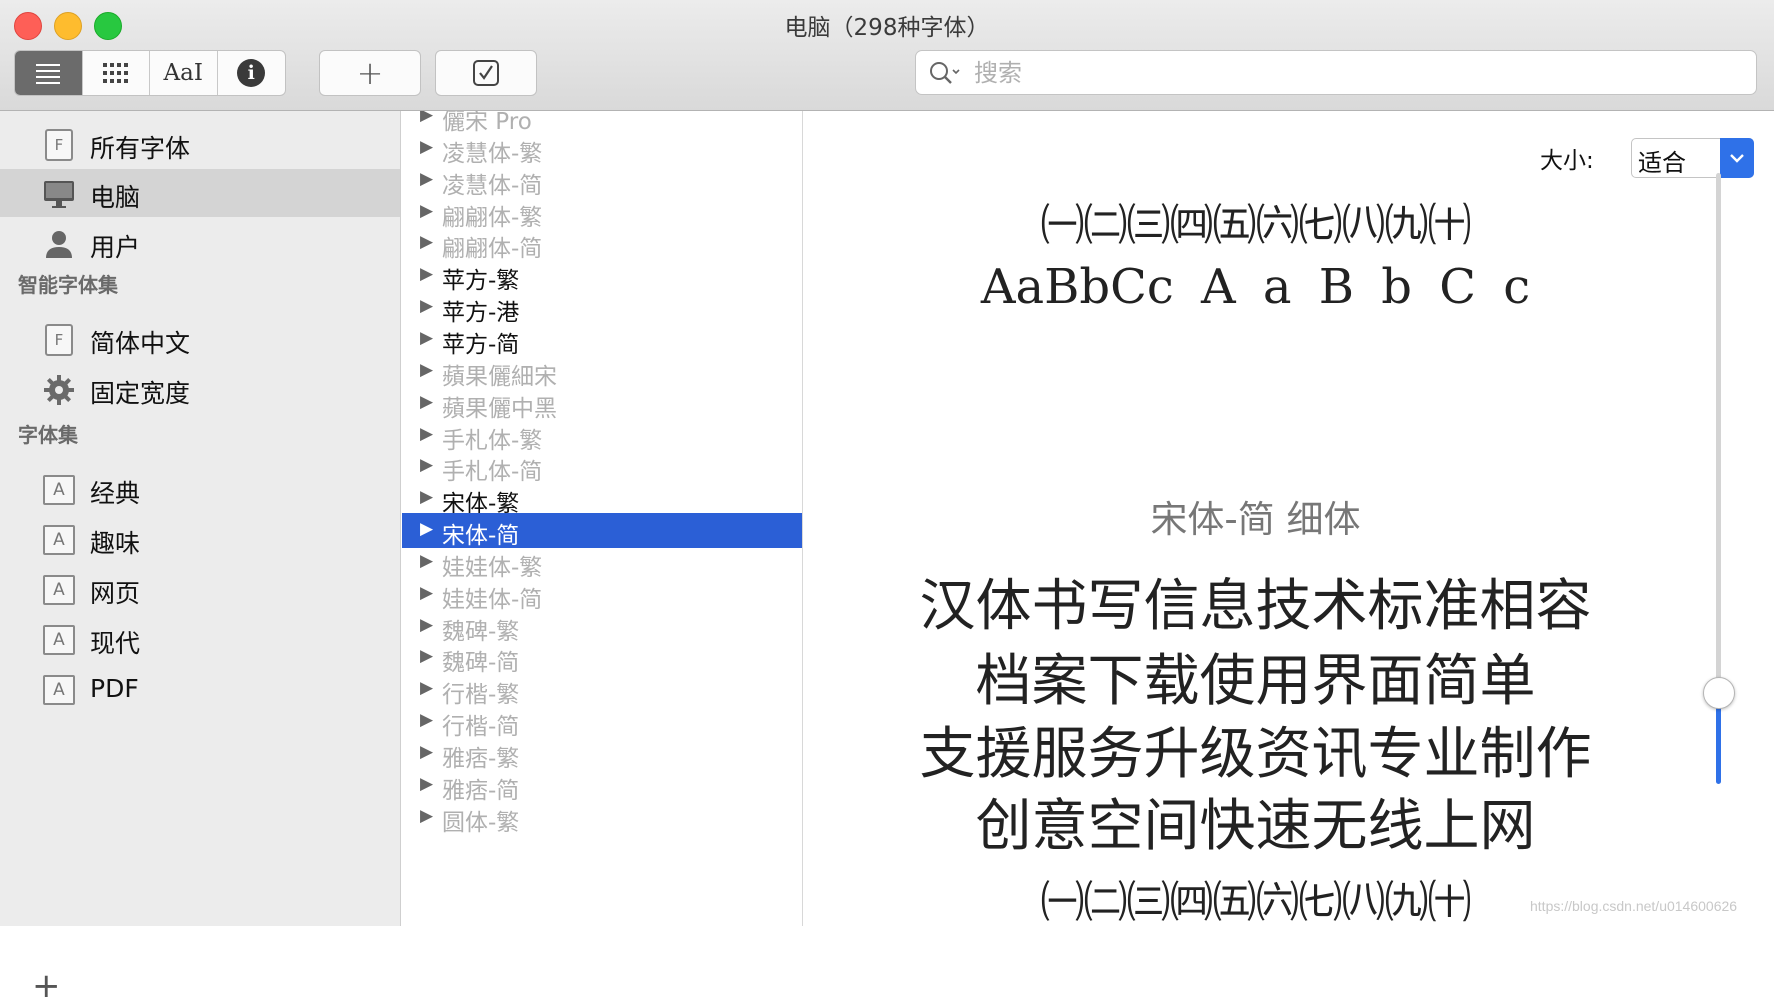 The image size is (1774, 1006). What do you see at coordinates (602, 149) in the screenshot?
I see `font-family-row: ▶ 凌慧体-繁` at bounding box center [602, 149].